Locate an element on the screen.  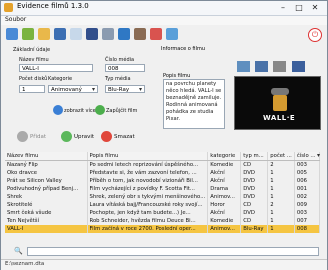
show-more-link: zobrazit více is located at coordinates (80, 111).